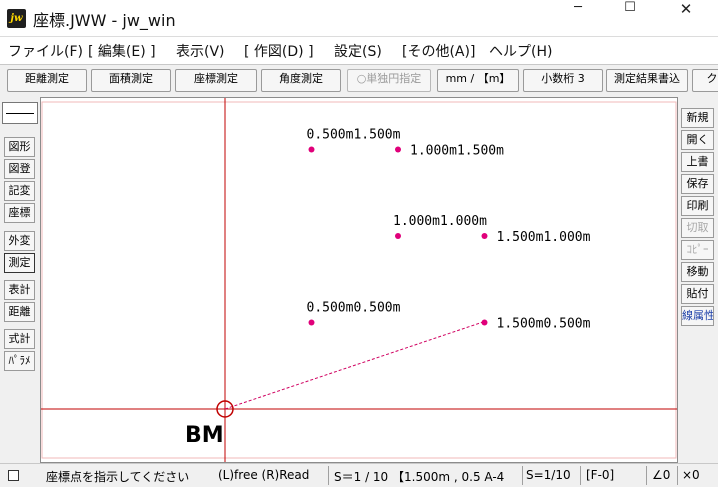  What do you see at coordinates (264, 475) in the screenshot?
I see `mouse-mode: (L)free (R)Read` at bounding box center [264, 475].